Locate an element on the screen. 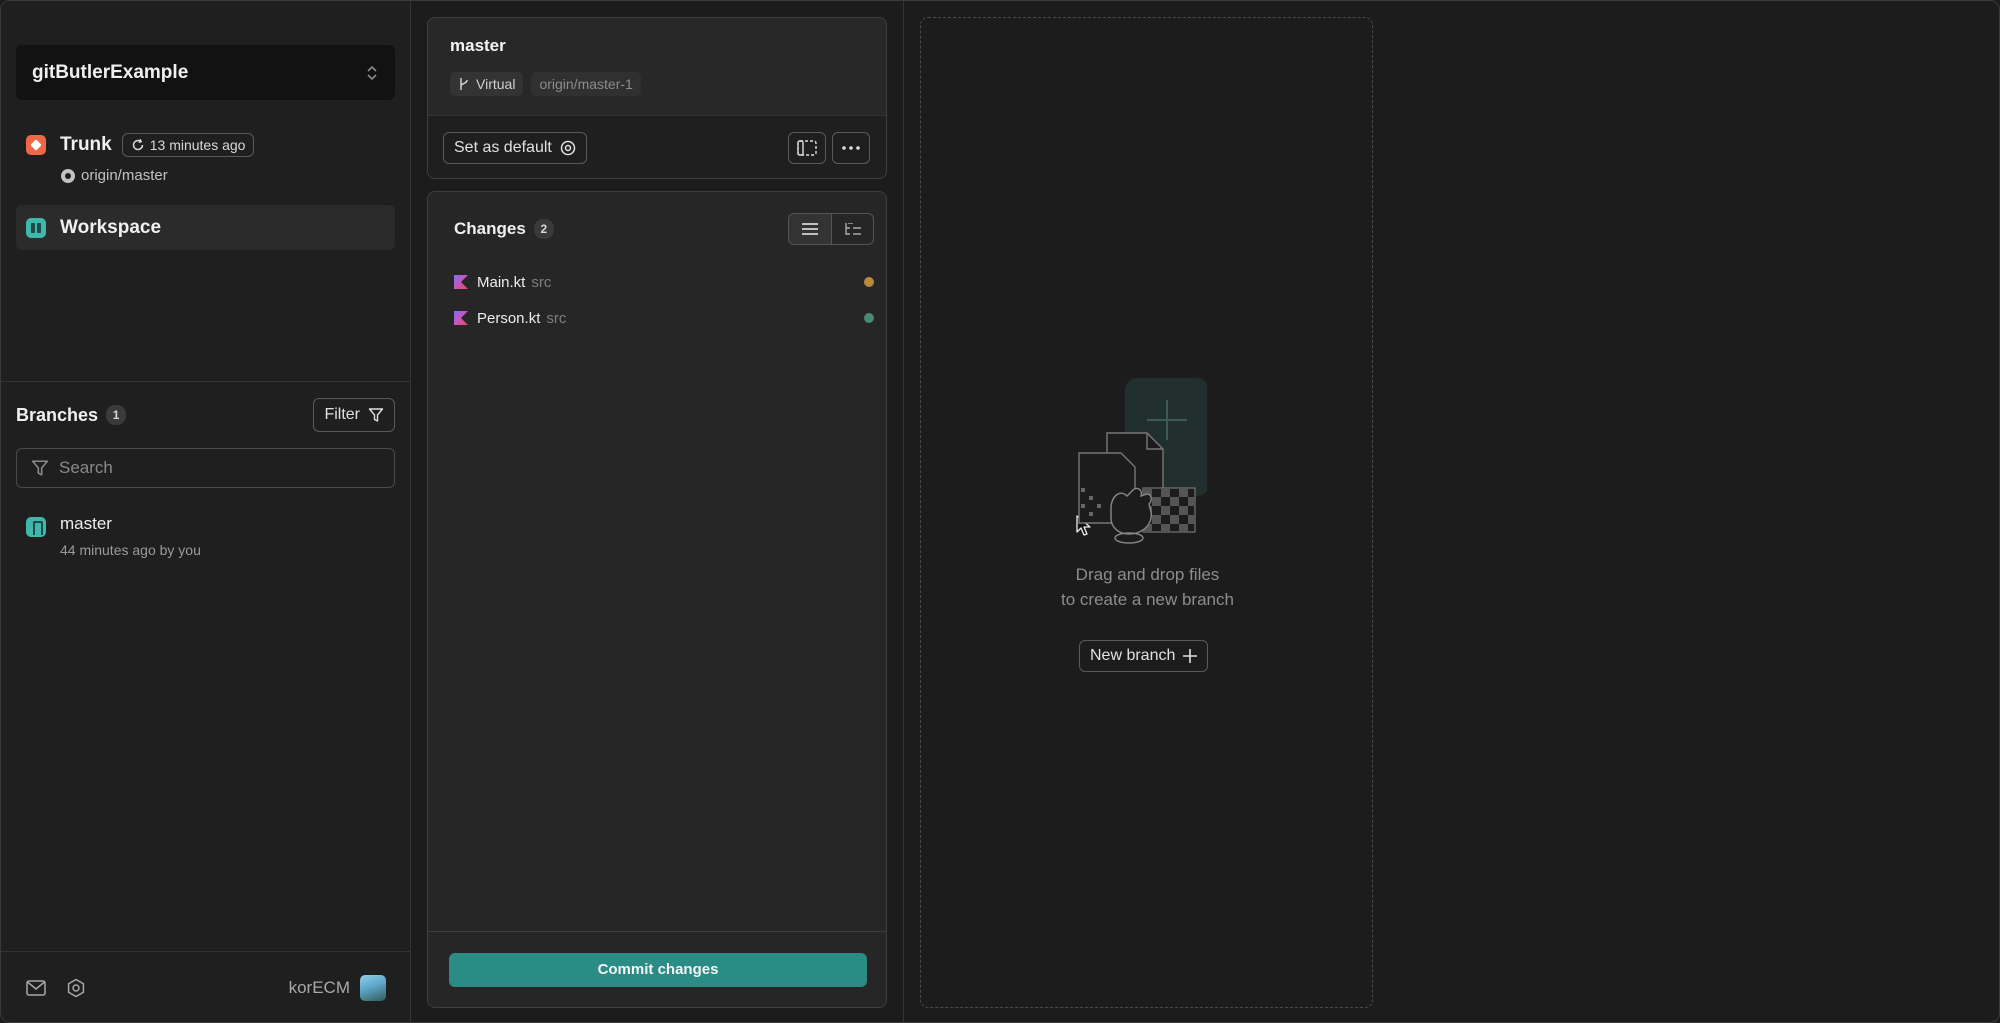  new-branch-label: New branch is located at coordinates (1133, 655).